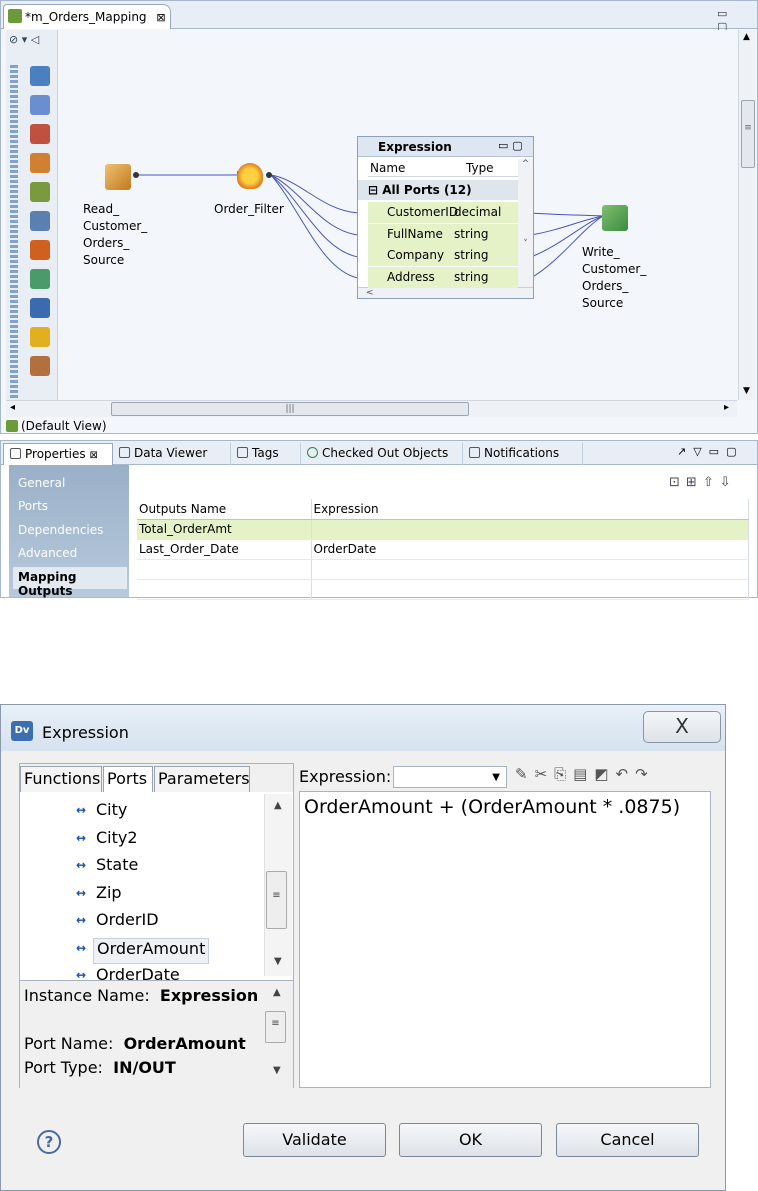 The width and height of the screenshot is (758, 1191). I want to click on info-scrollbar: ▲ ≡ ▼, so click(278, 1035).